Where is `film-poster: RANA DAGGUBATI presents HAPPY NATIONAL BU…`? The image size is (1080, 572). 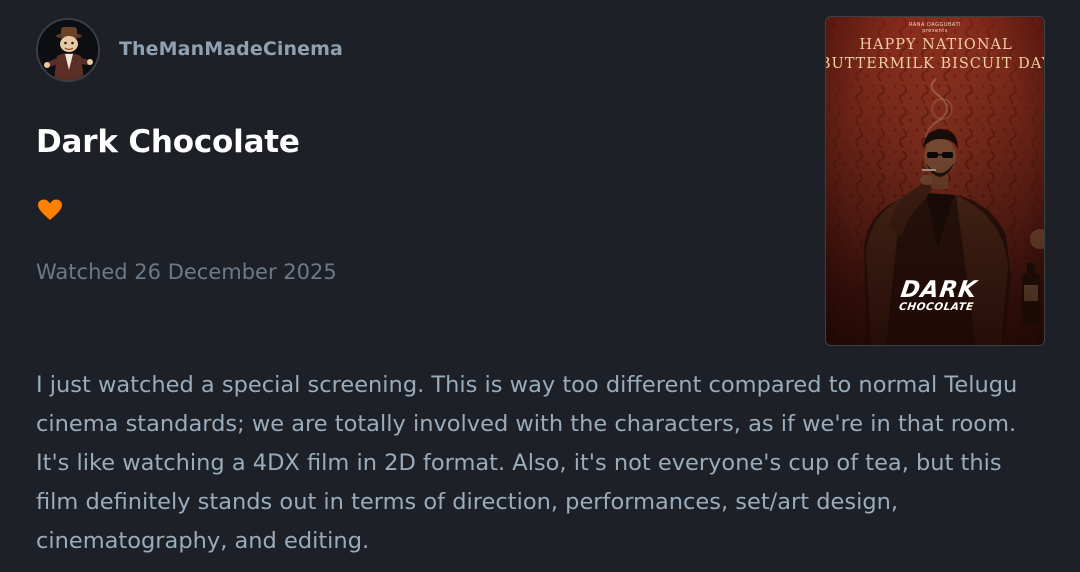
film-poster: RANA DAGGUBATI presents HAPPY NATIONAL BU… is located at coordinates (935, 181).